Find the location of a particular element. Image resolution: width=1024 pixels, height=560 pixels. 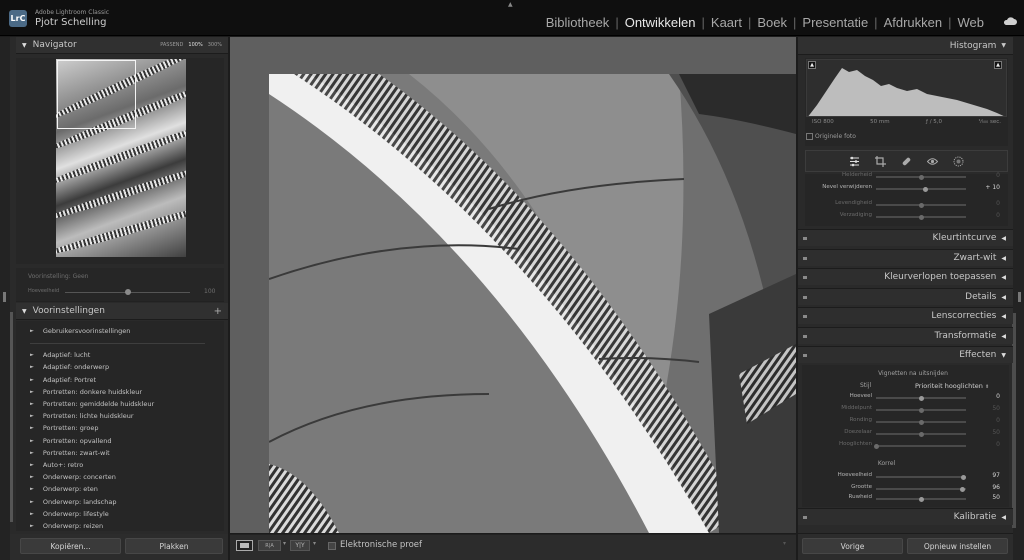

right-panel-collapse-handle is located at coordinates (1019, 297).